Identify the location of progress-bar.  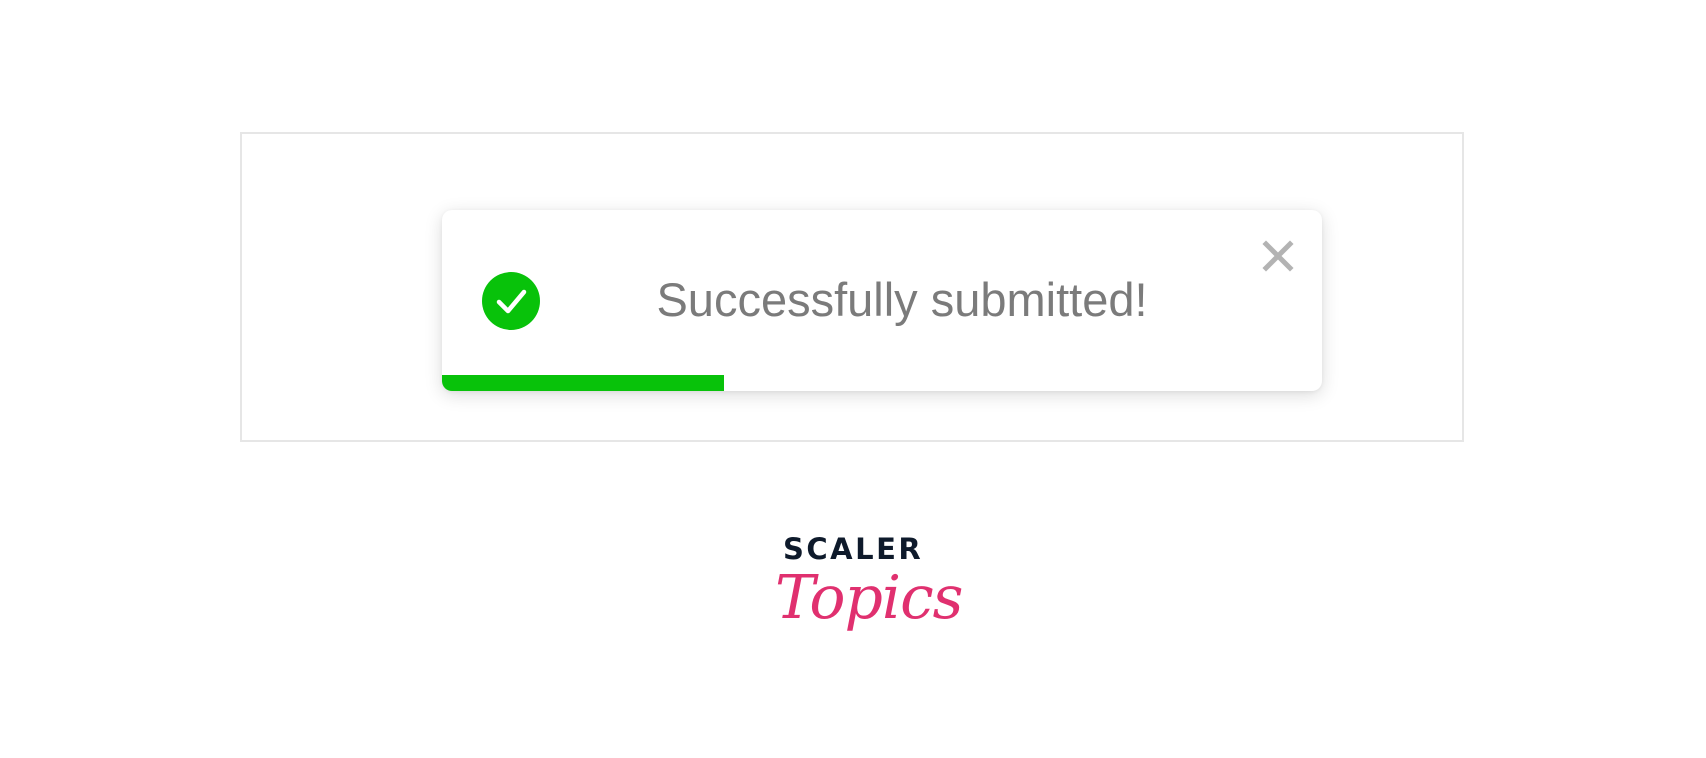
(882, 383).